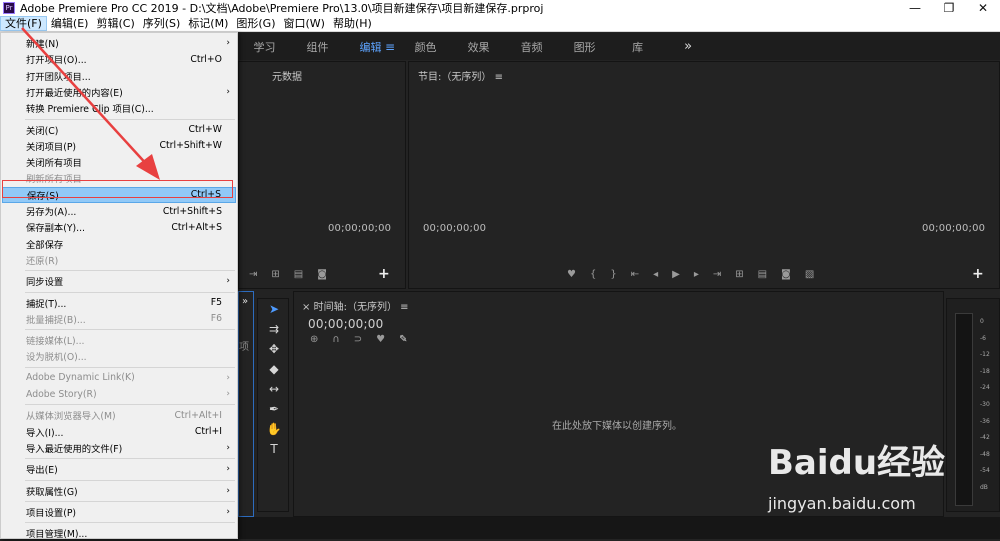 The width and height of the screenshot is (1000, 541). I want to click on file-menu-item: 导出(E) ›, so click(119, 469).